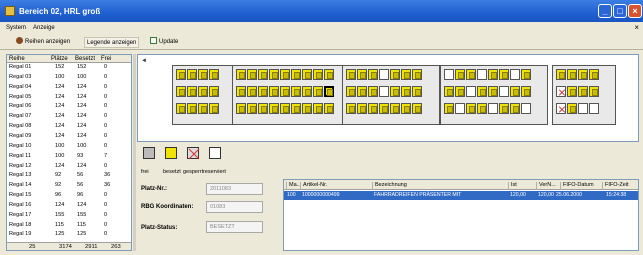 This screenshot has height=255, width=643. I want to click on menu-system: System, so click(16, 28).